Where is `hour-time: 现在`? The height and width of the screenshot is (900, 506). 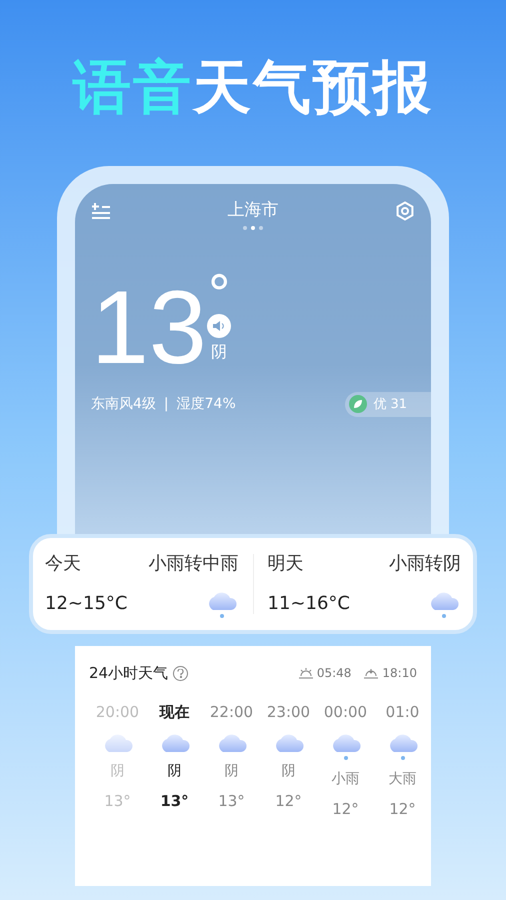 hour-time: 现在 is located at coordinates (175, 712).